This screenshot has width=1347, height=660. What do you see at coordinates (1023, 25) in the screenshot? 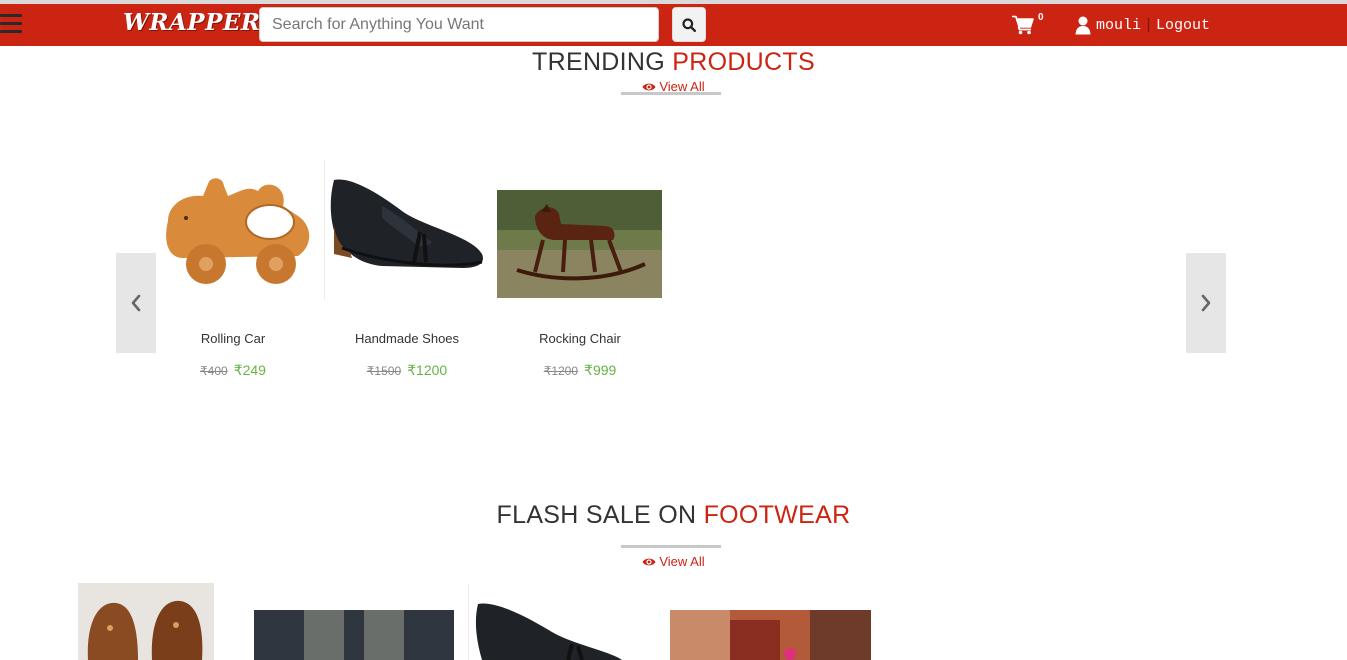
I see `cart-icon` at bounding box center [1023, 25].